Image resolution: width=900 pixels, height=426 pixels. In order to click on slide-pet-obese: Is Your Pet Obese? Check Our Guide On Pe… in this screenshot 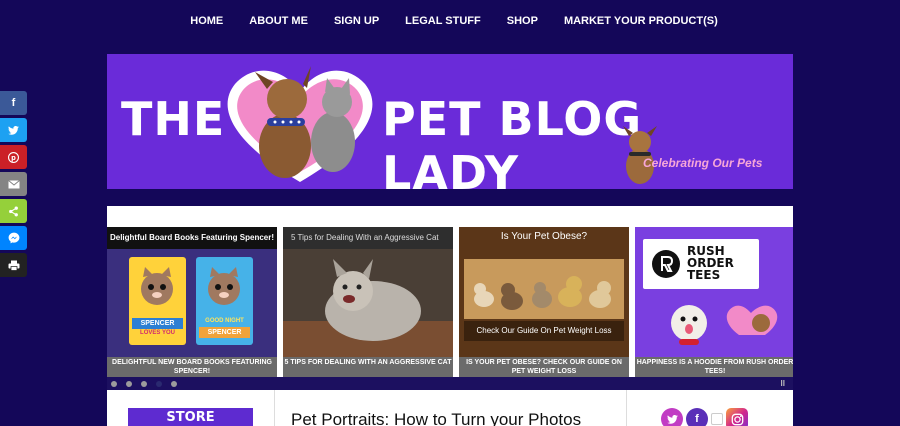, I will do `click(544, 302)`.